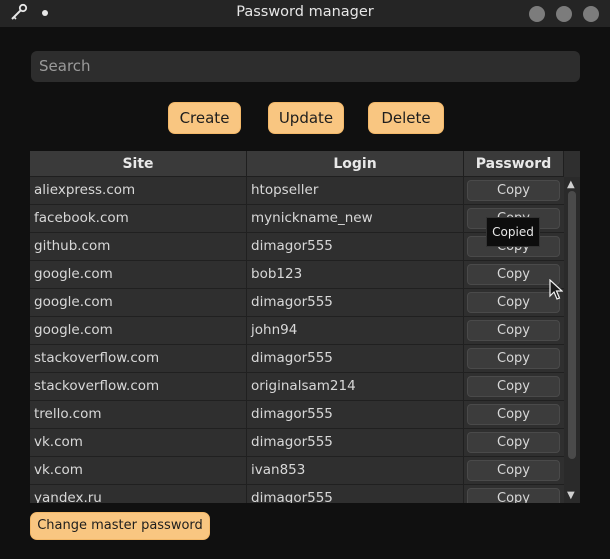 This screenshot has width=610, height=559. Describe the element at coordinates (571, 495) in the screenshot. I see `scroll-down-icon: ▼` at that location.